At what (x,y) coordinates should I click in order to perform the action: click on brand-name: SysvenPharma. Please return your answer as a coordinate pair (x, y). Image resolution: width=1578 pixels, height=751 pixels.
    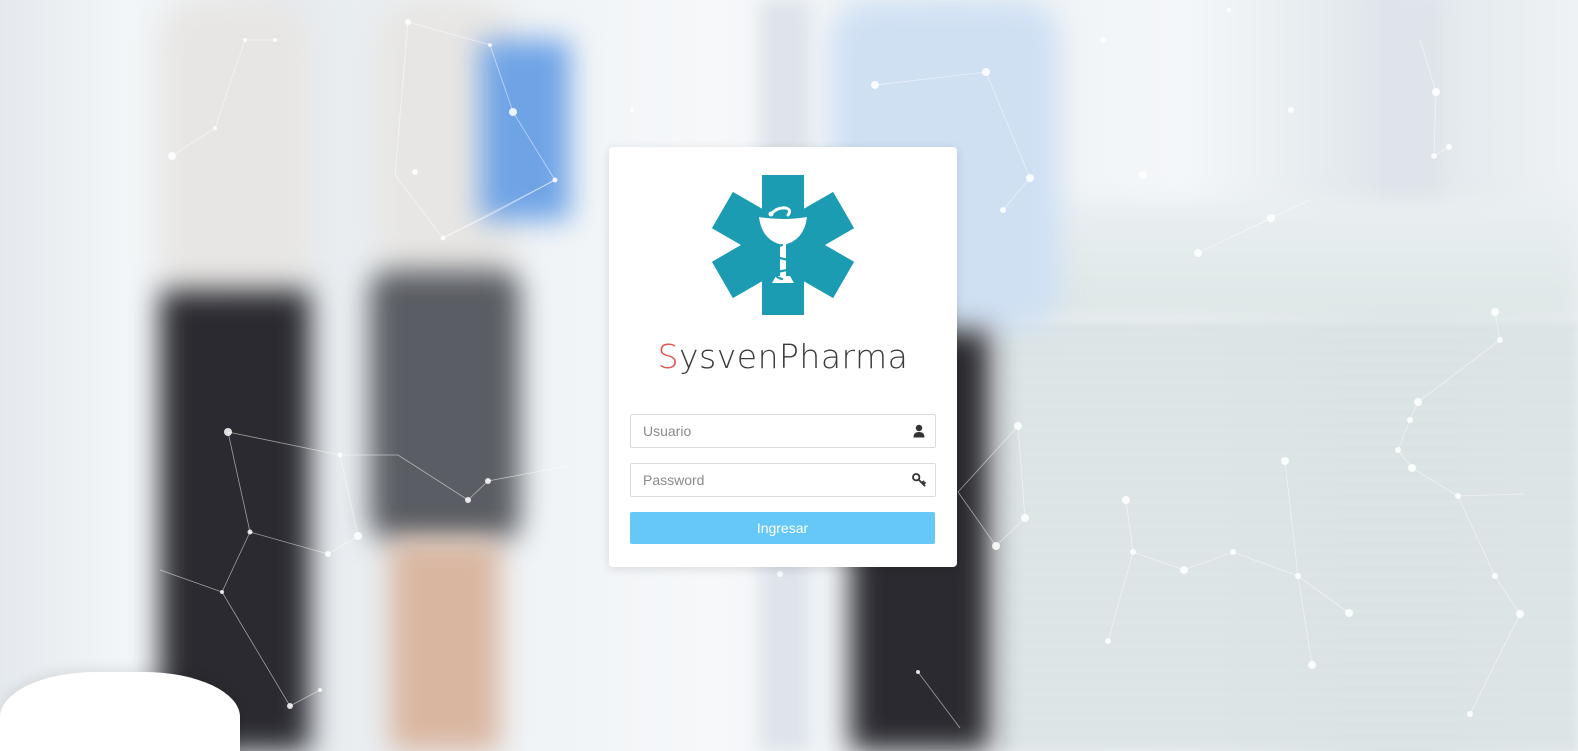
    Looking at the image, I should click on (783, 356).